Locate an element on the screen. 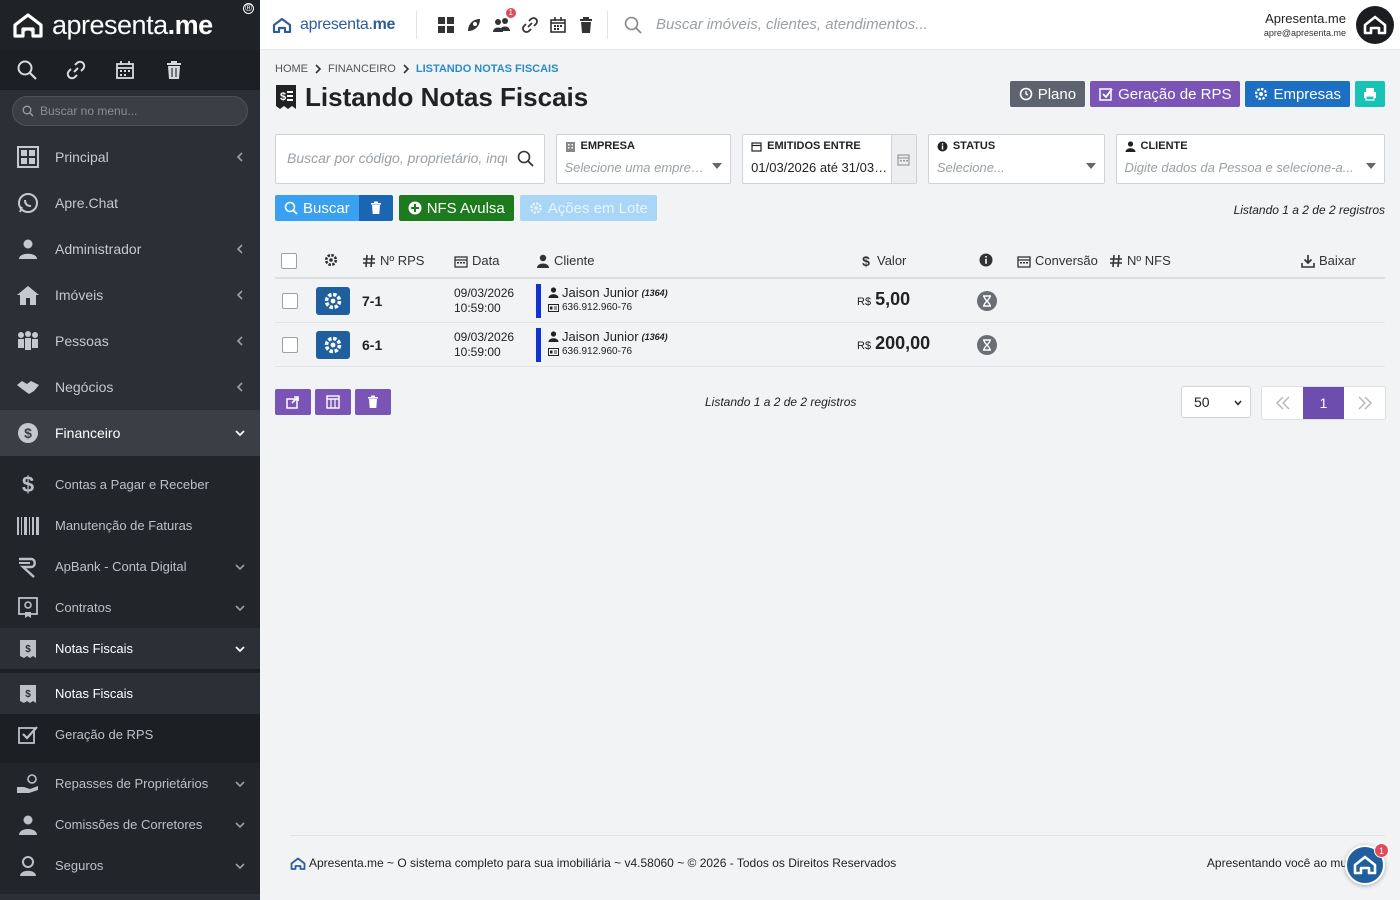 The height and width of the screenshot is (900, 1400). record-count-bottom: Listando 1 a 2 de 2 registros is located at coordinates (781, 402).